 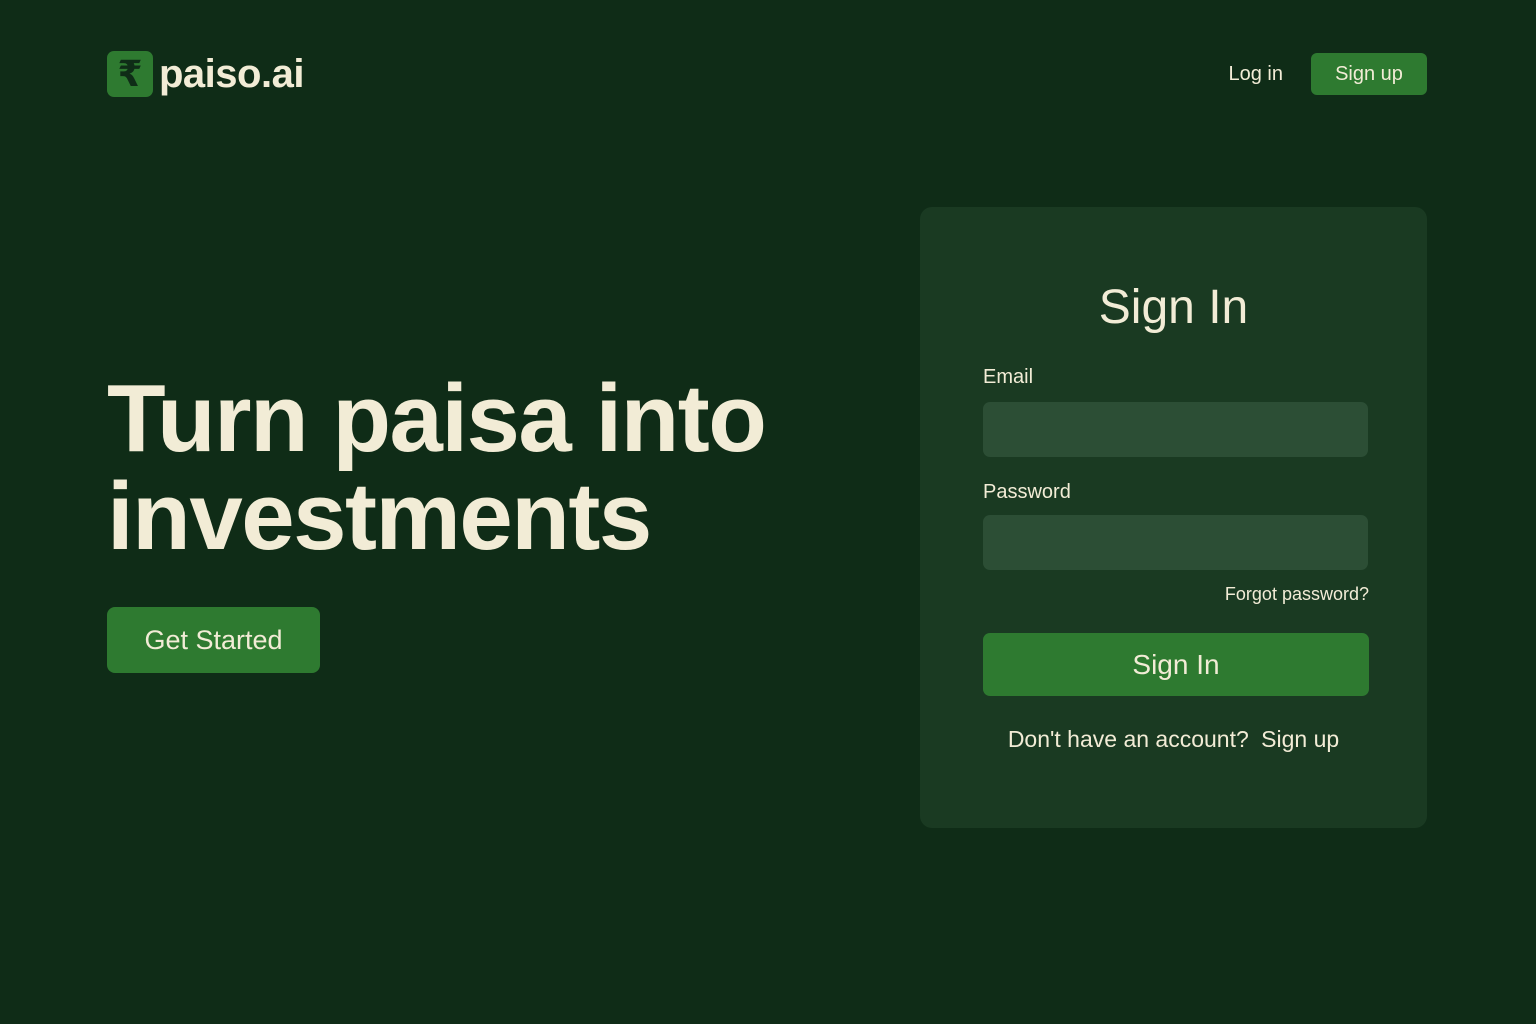 I want to click on login-link: Log in, so click(x=1256, y=74).